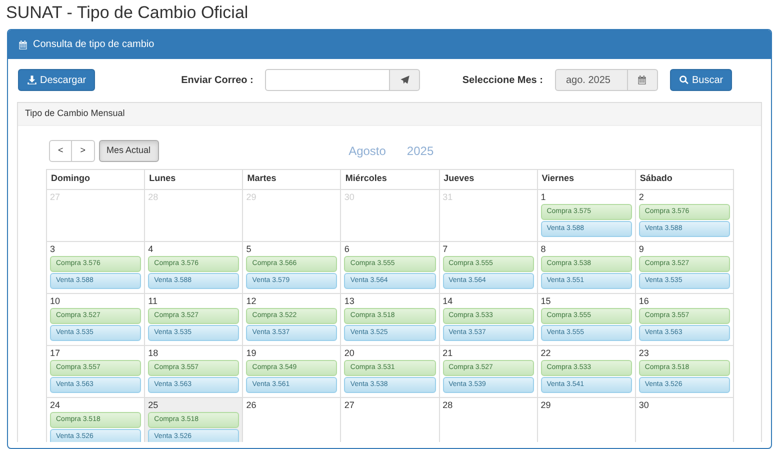 This screenshot has width=780, height=449. What do you see at coordinates (641, 197) in the screenshot?
I see `day-number: 2` at bounding box center [641, 197].